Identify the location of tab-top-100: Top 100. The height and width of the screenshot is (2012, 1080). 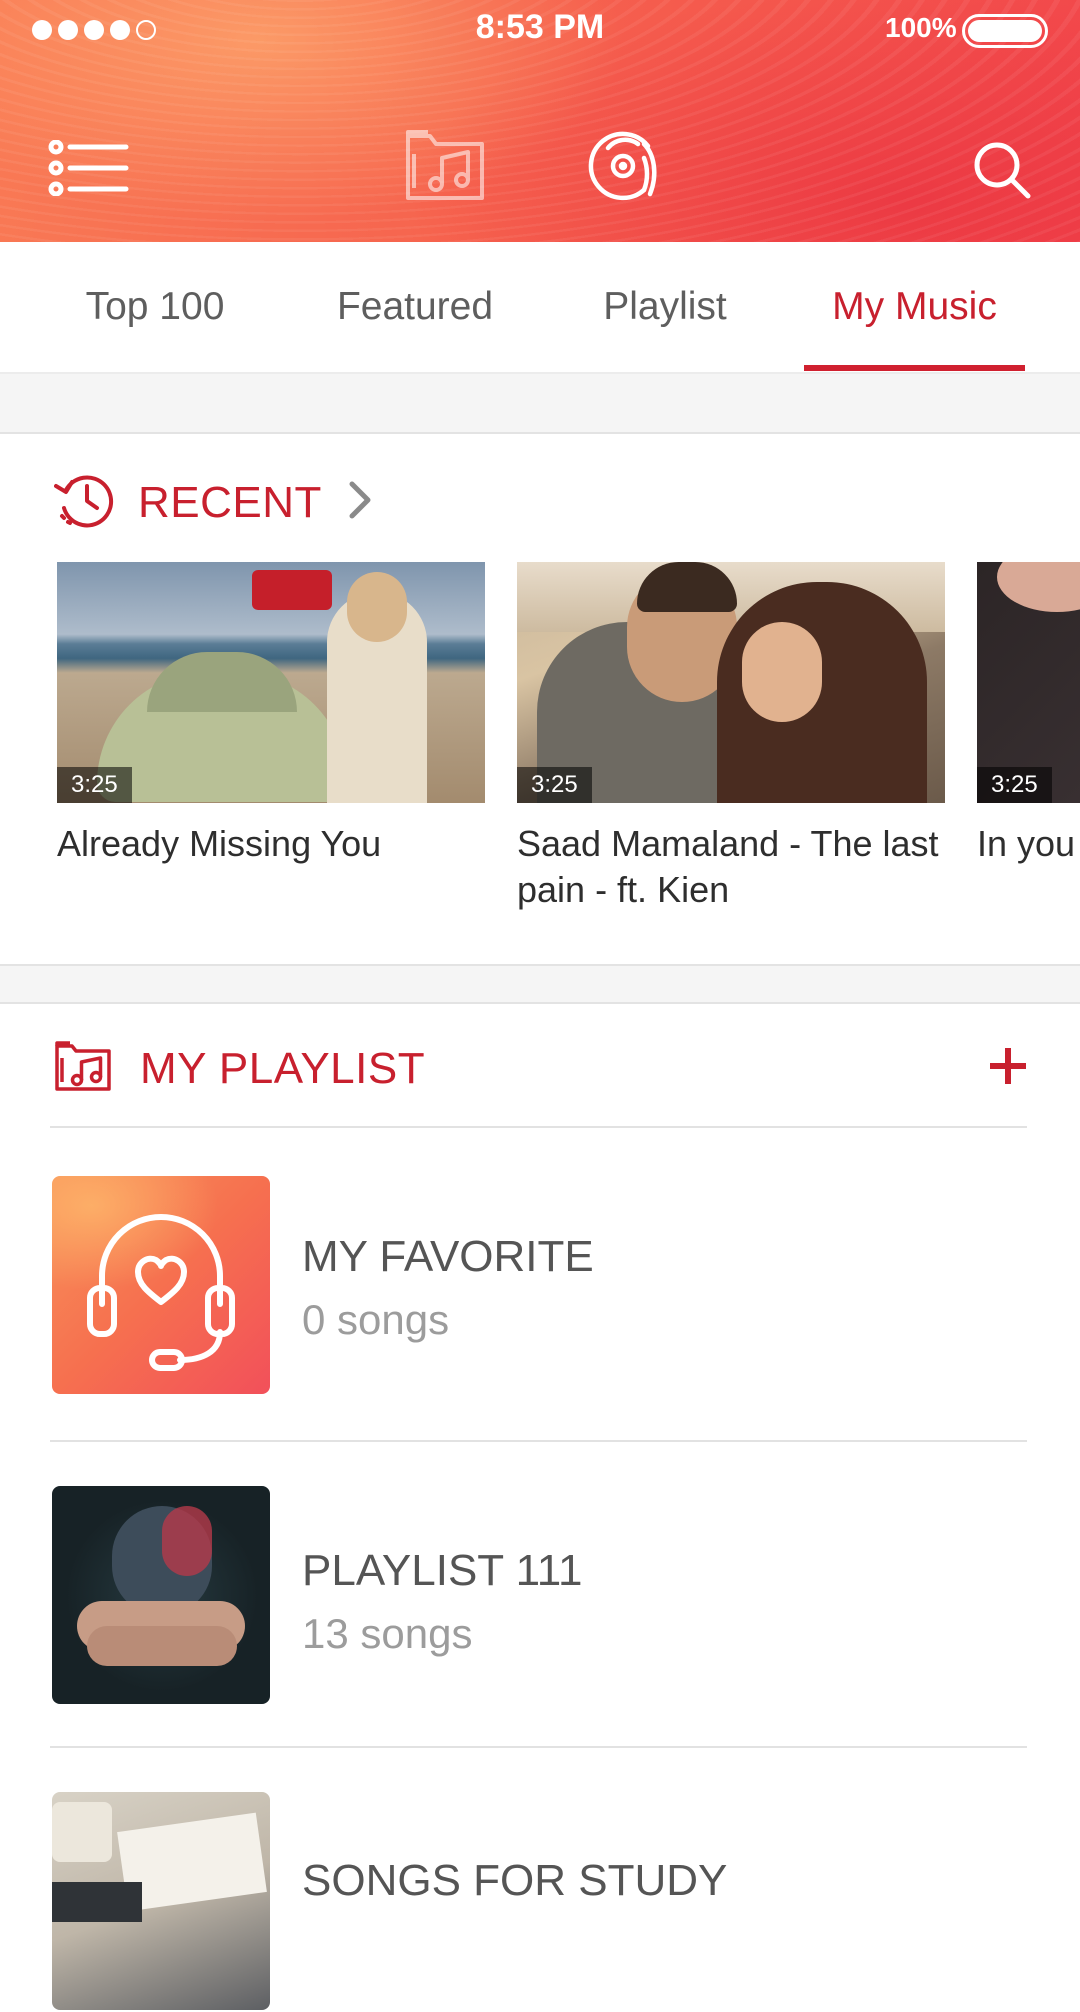
(155, 307).